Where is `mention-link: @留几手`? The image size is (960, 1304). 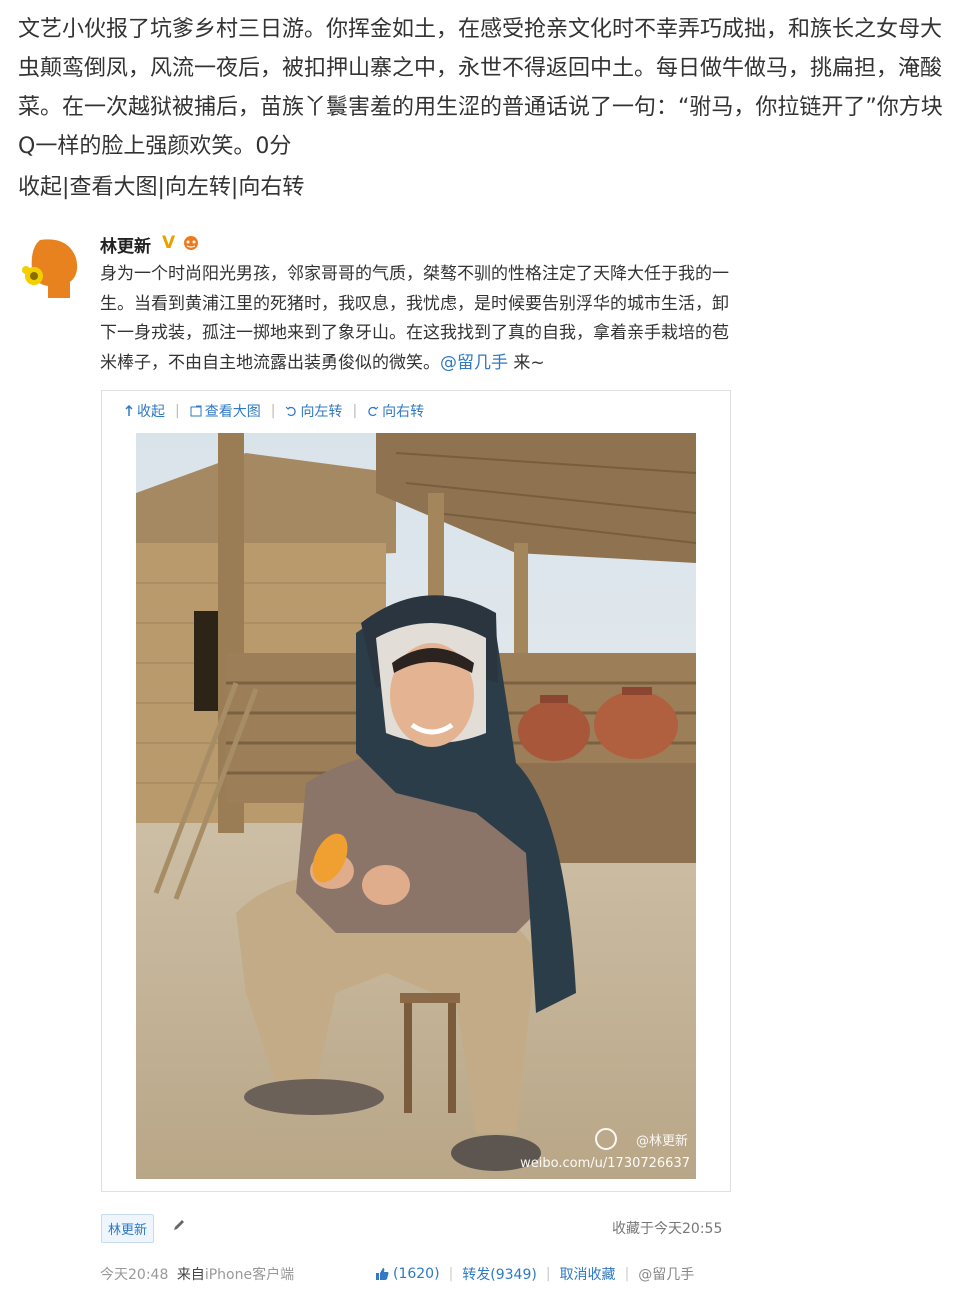 mention-link: @留几手 is located at coordinates (474, 363).